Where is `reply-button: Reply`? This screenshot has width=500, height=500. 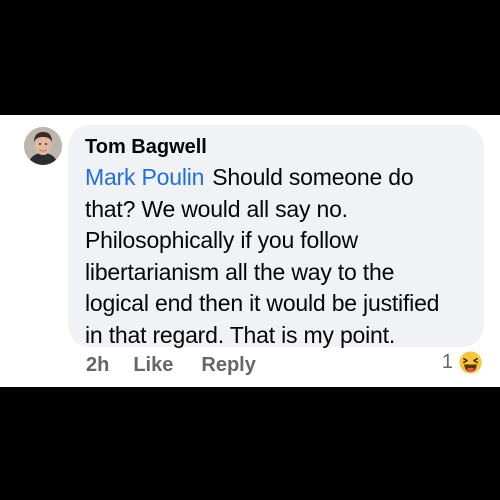
reply-button: Reply is located at coordinates (228, 365).